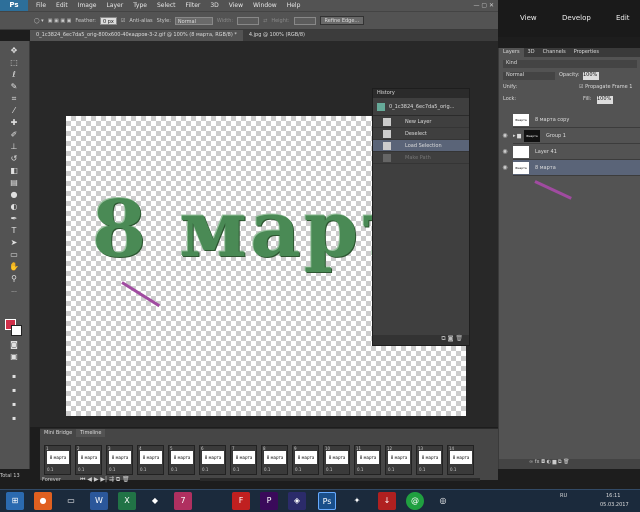  I want to click on timeline-frame: 48 марта 0.1, so click(150, 460).